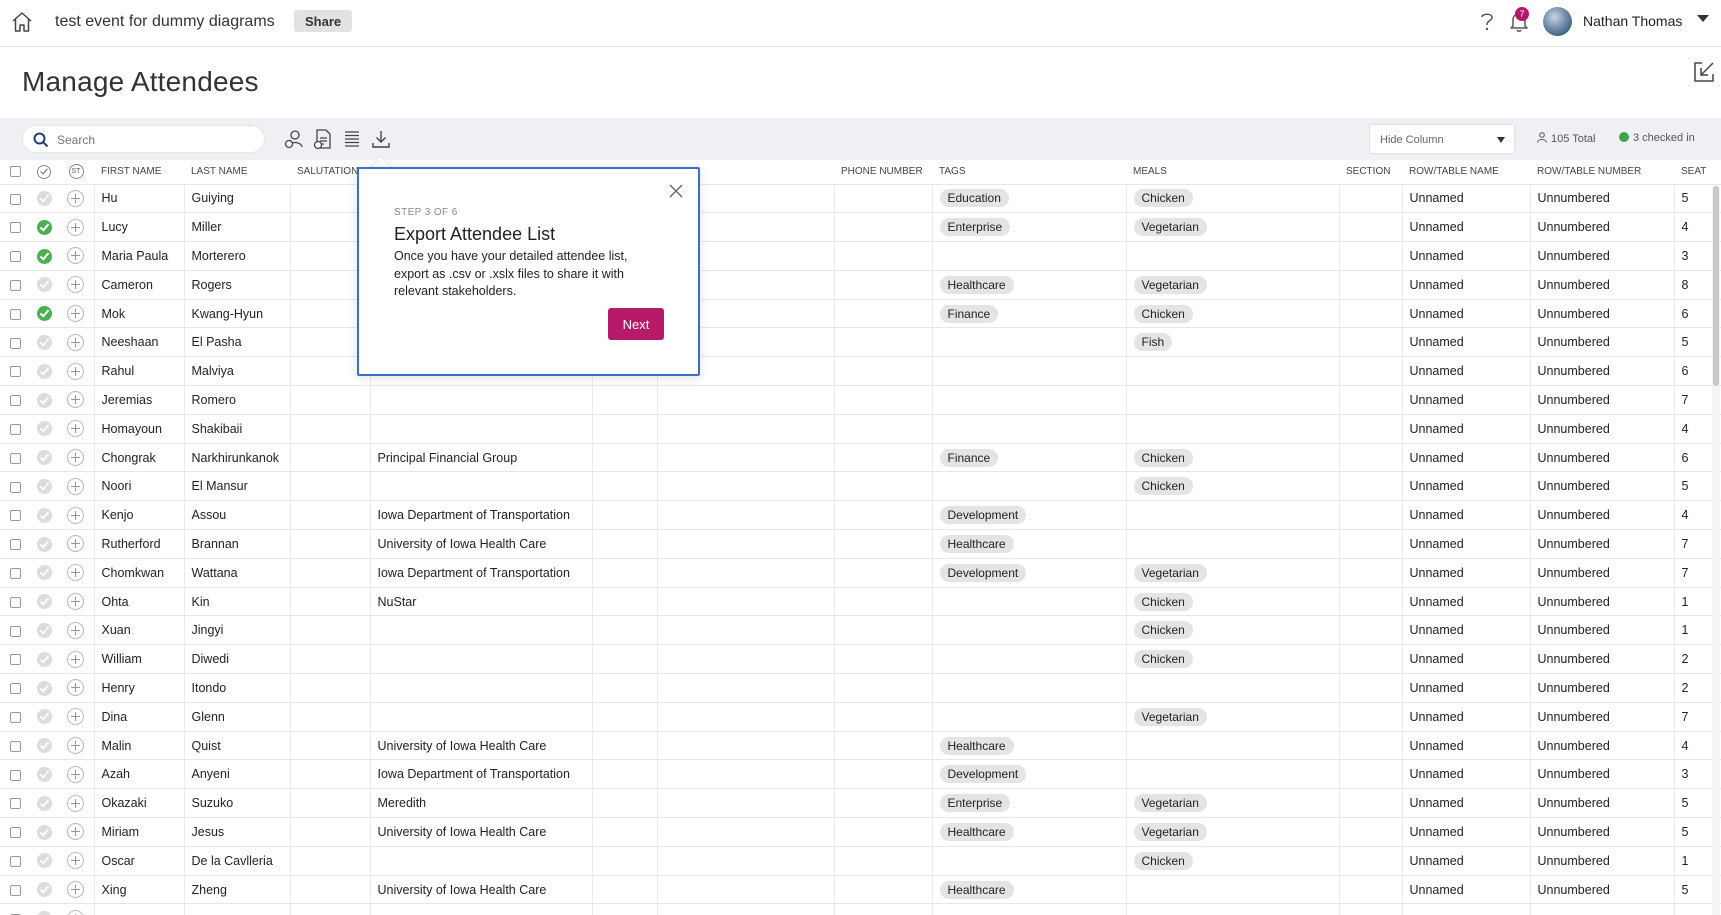 Image resolution: width=1721 pixels, height=915 pixels. Describe the element at coordinates (1029, 172) in the screenshot. I see `column-header: Tags` at that location.